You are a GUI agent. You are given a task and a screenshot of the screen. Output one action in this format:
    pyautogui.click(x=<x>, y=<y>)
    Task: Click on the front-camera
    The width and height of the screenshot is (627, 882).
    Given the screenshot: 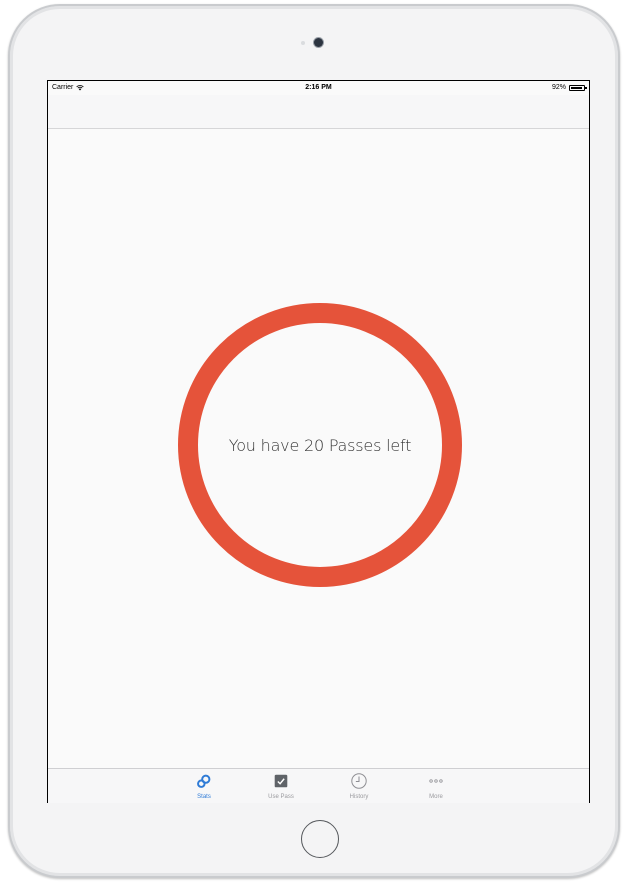 What is the action you would take?
    pyautogui.click(x=318, y=42)
    